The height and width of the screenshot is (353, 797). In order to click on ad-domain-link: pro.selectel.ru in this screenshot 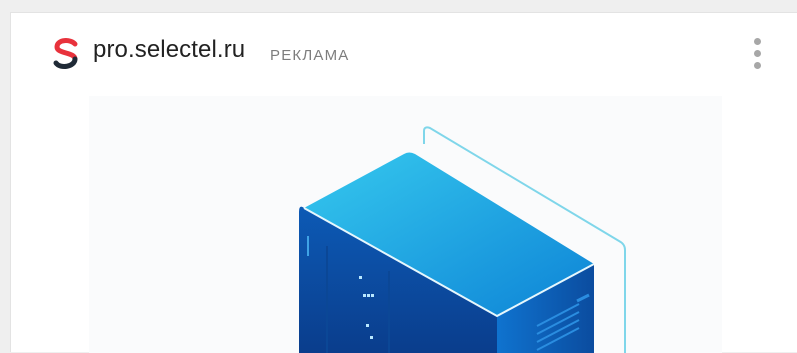, I will do `click(169, 50)`.